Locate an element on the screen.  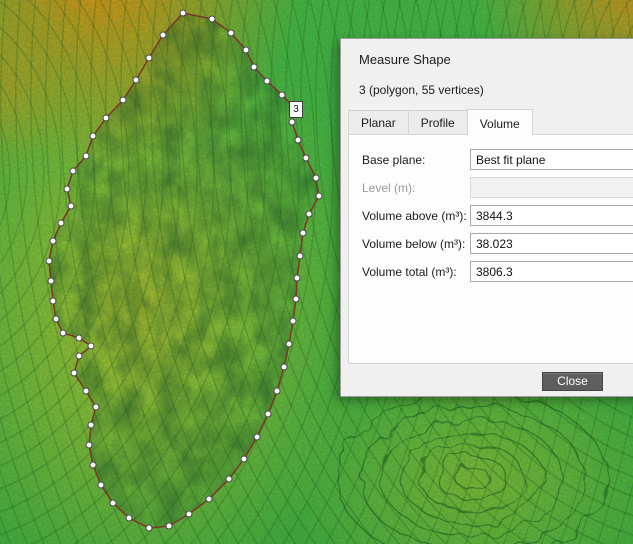
volume-total-label: Volume total (m³): is located at coordinates (409, 271).